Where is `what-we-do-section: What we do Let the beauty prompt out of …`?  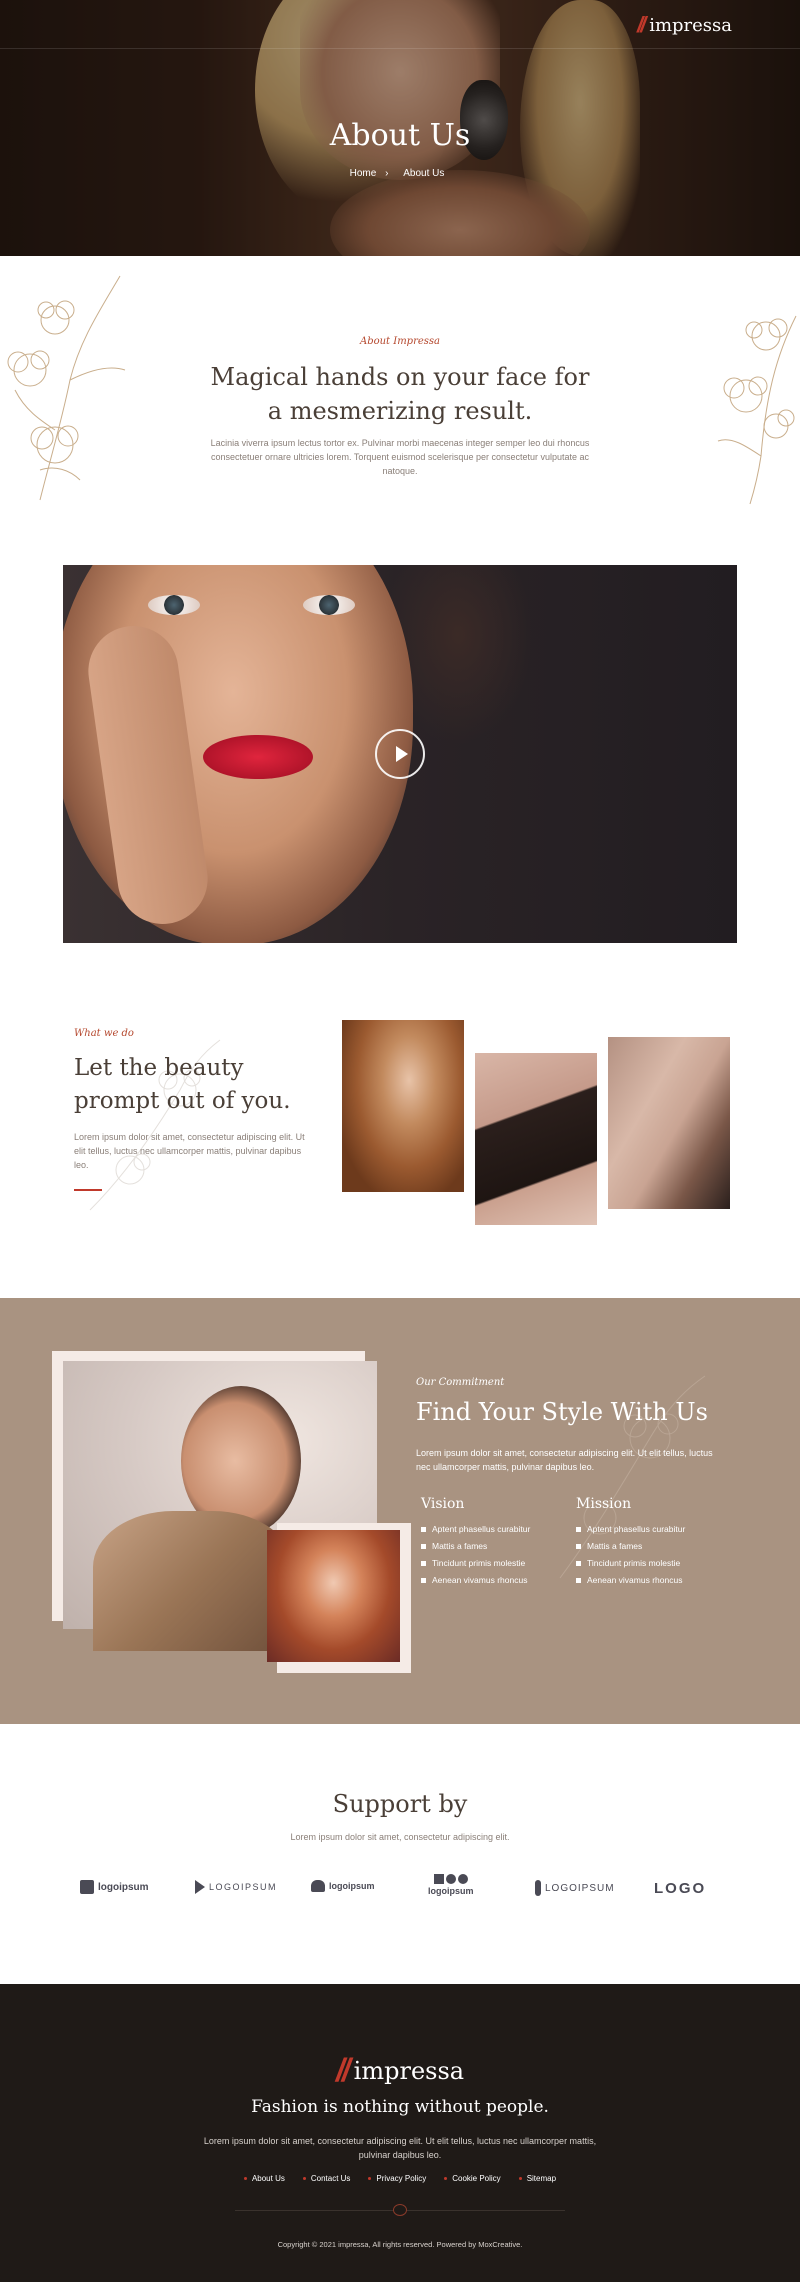 what-we-do-section: What we do Let the beauty prompt out of … is located at coordinates (400, 1130).